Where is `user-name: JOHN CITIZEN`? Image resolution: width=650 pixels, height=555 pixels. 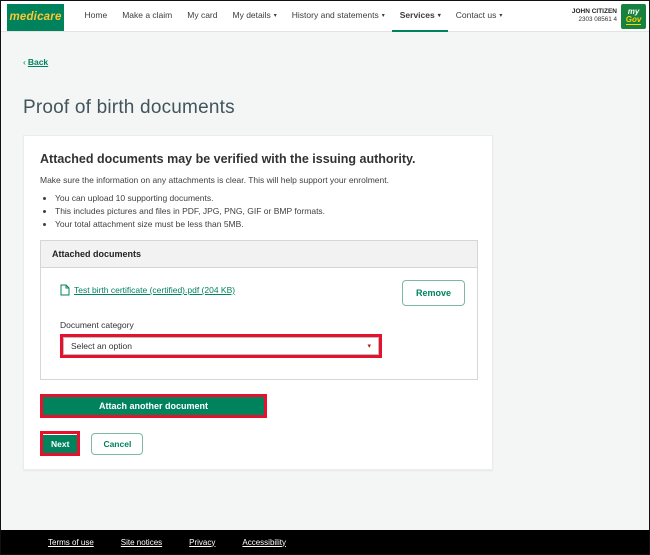
user-name: JOHN CITIZEN is located at coordinates (594, 11).